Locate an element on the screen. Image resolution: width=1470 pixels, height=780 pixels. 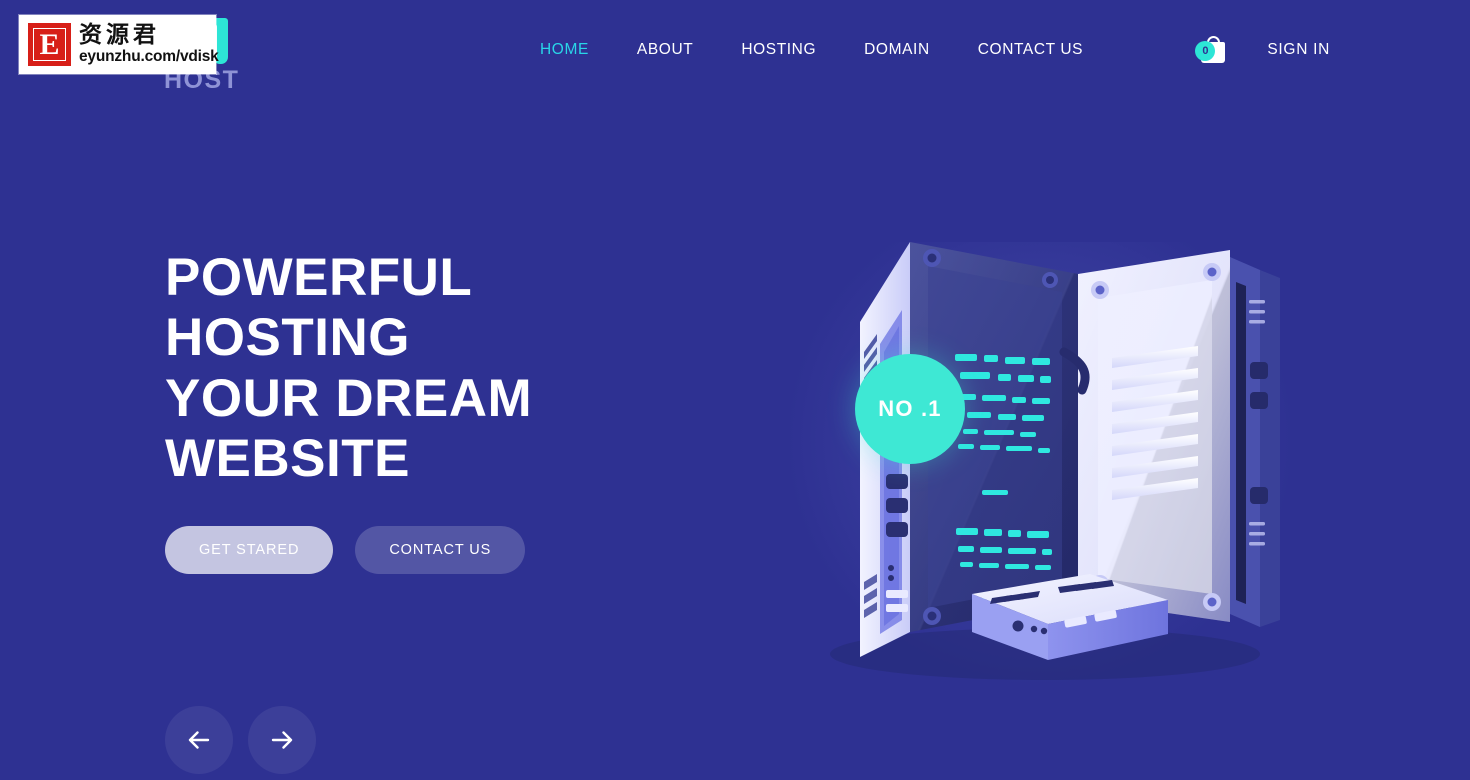
page-title: POWERFUL HOSTING YOUR DREAM WEBSITE is located at coordinates (445, 369).